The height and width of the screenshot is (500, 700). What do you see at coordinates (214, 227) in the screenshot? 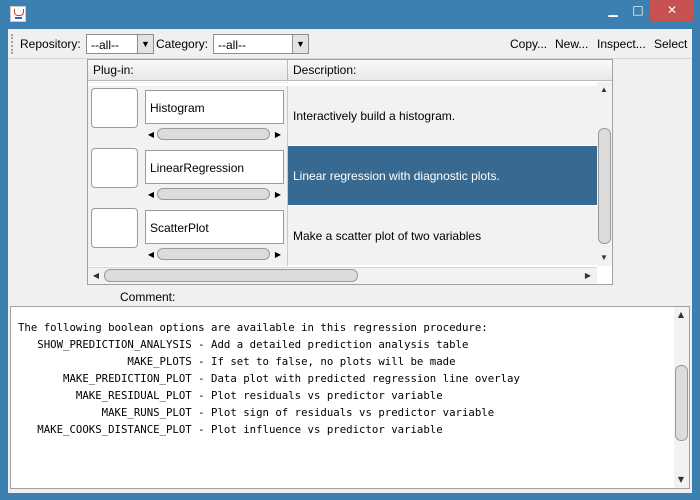
I see `plugin-name-field: ScatterPlot` at bounding box center [214, 227].